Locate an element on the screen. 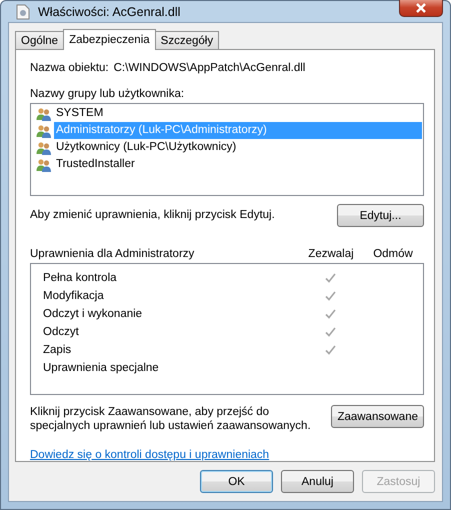  dialog-button: Anuluj is located at coordinates (317, 481).